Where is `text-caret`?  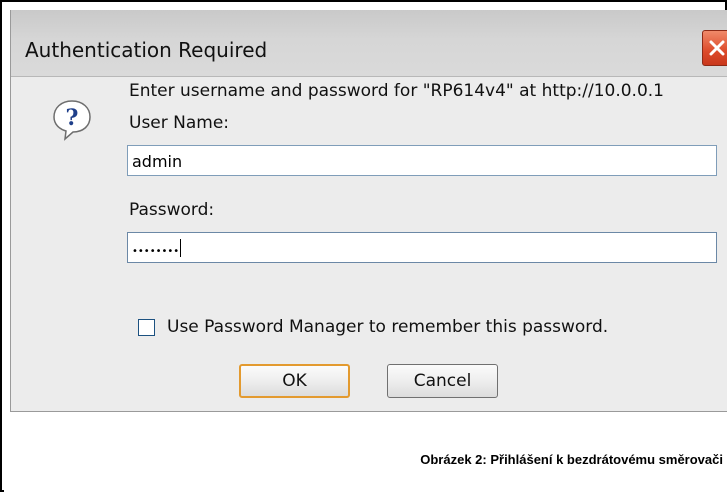 text-caret is located at coordinates (181, 248).